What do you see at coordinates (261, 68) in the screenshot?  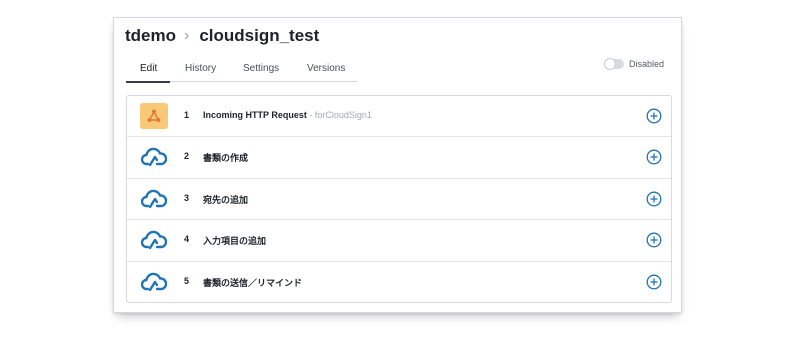 I see `tab-settings: Settings` at bounding box center [261, 68].